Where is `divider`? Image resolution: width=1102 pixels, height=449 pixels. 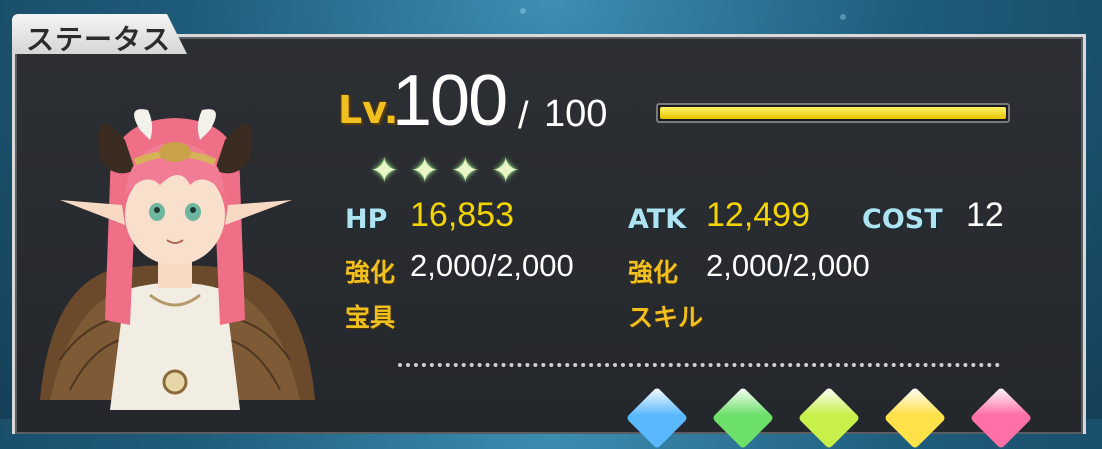
divider is located at coordinates (699, 365).